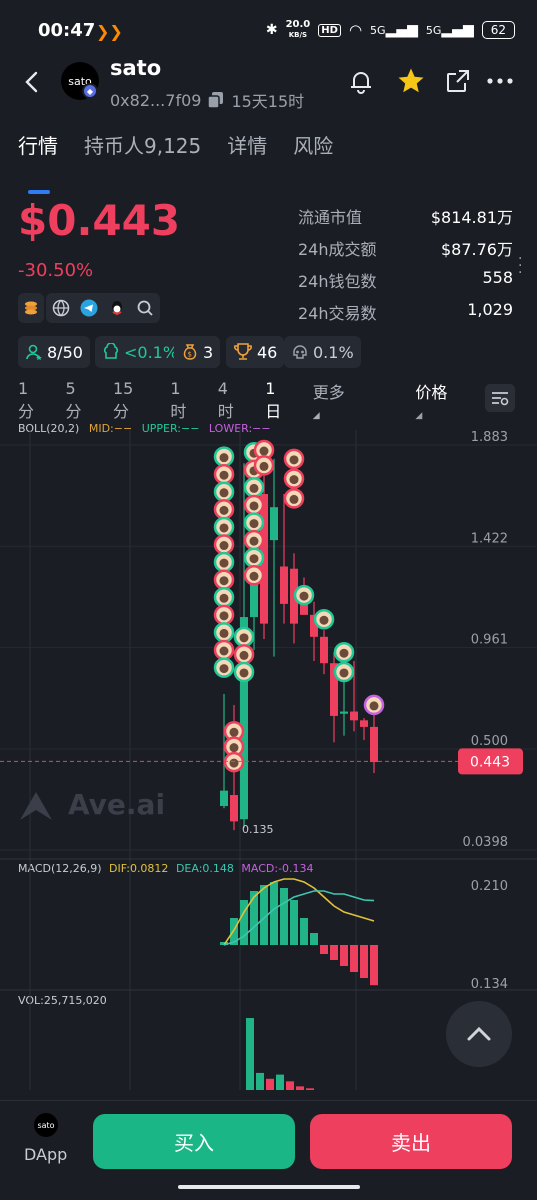 The height and width of the screenshot is (1200, 537). Describe the element at coordinates (230, 400) in the screenshot. I see `tf-4h: 4时` at that location.